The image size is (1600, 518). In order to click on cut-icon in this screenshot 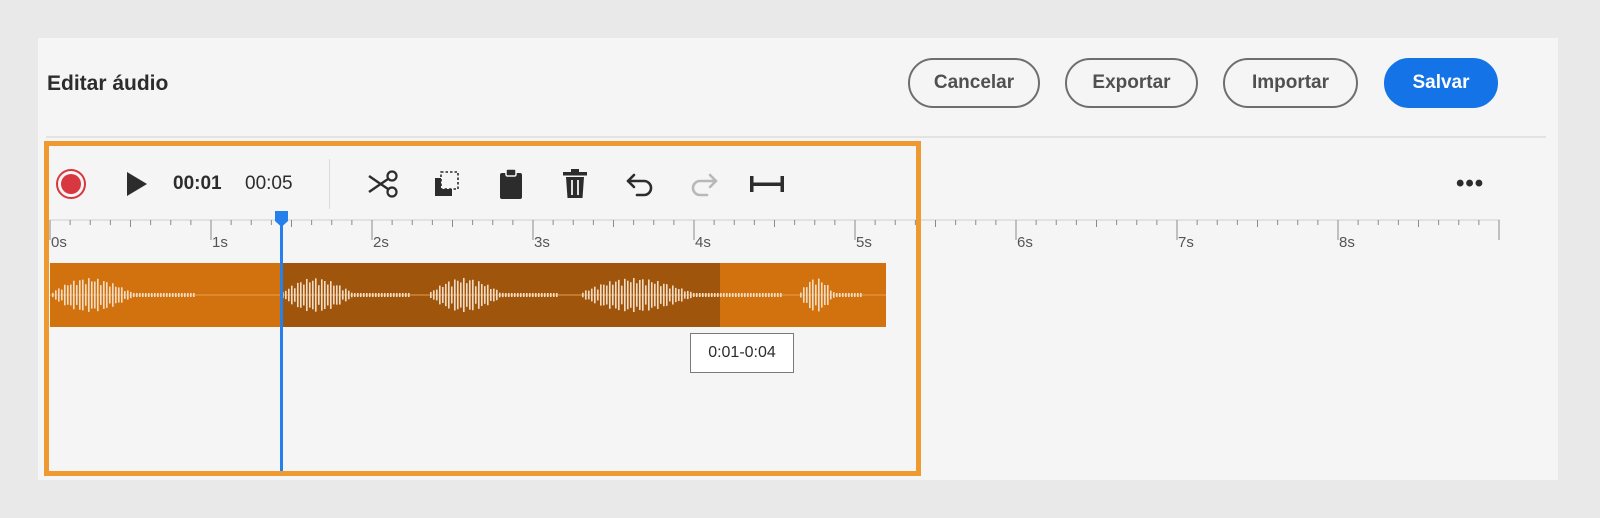, I will do `click(383, 184)`.